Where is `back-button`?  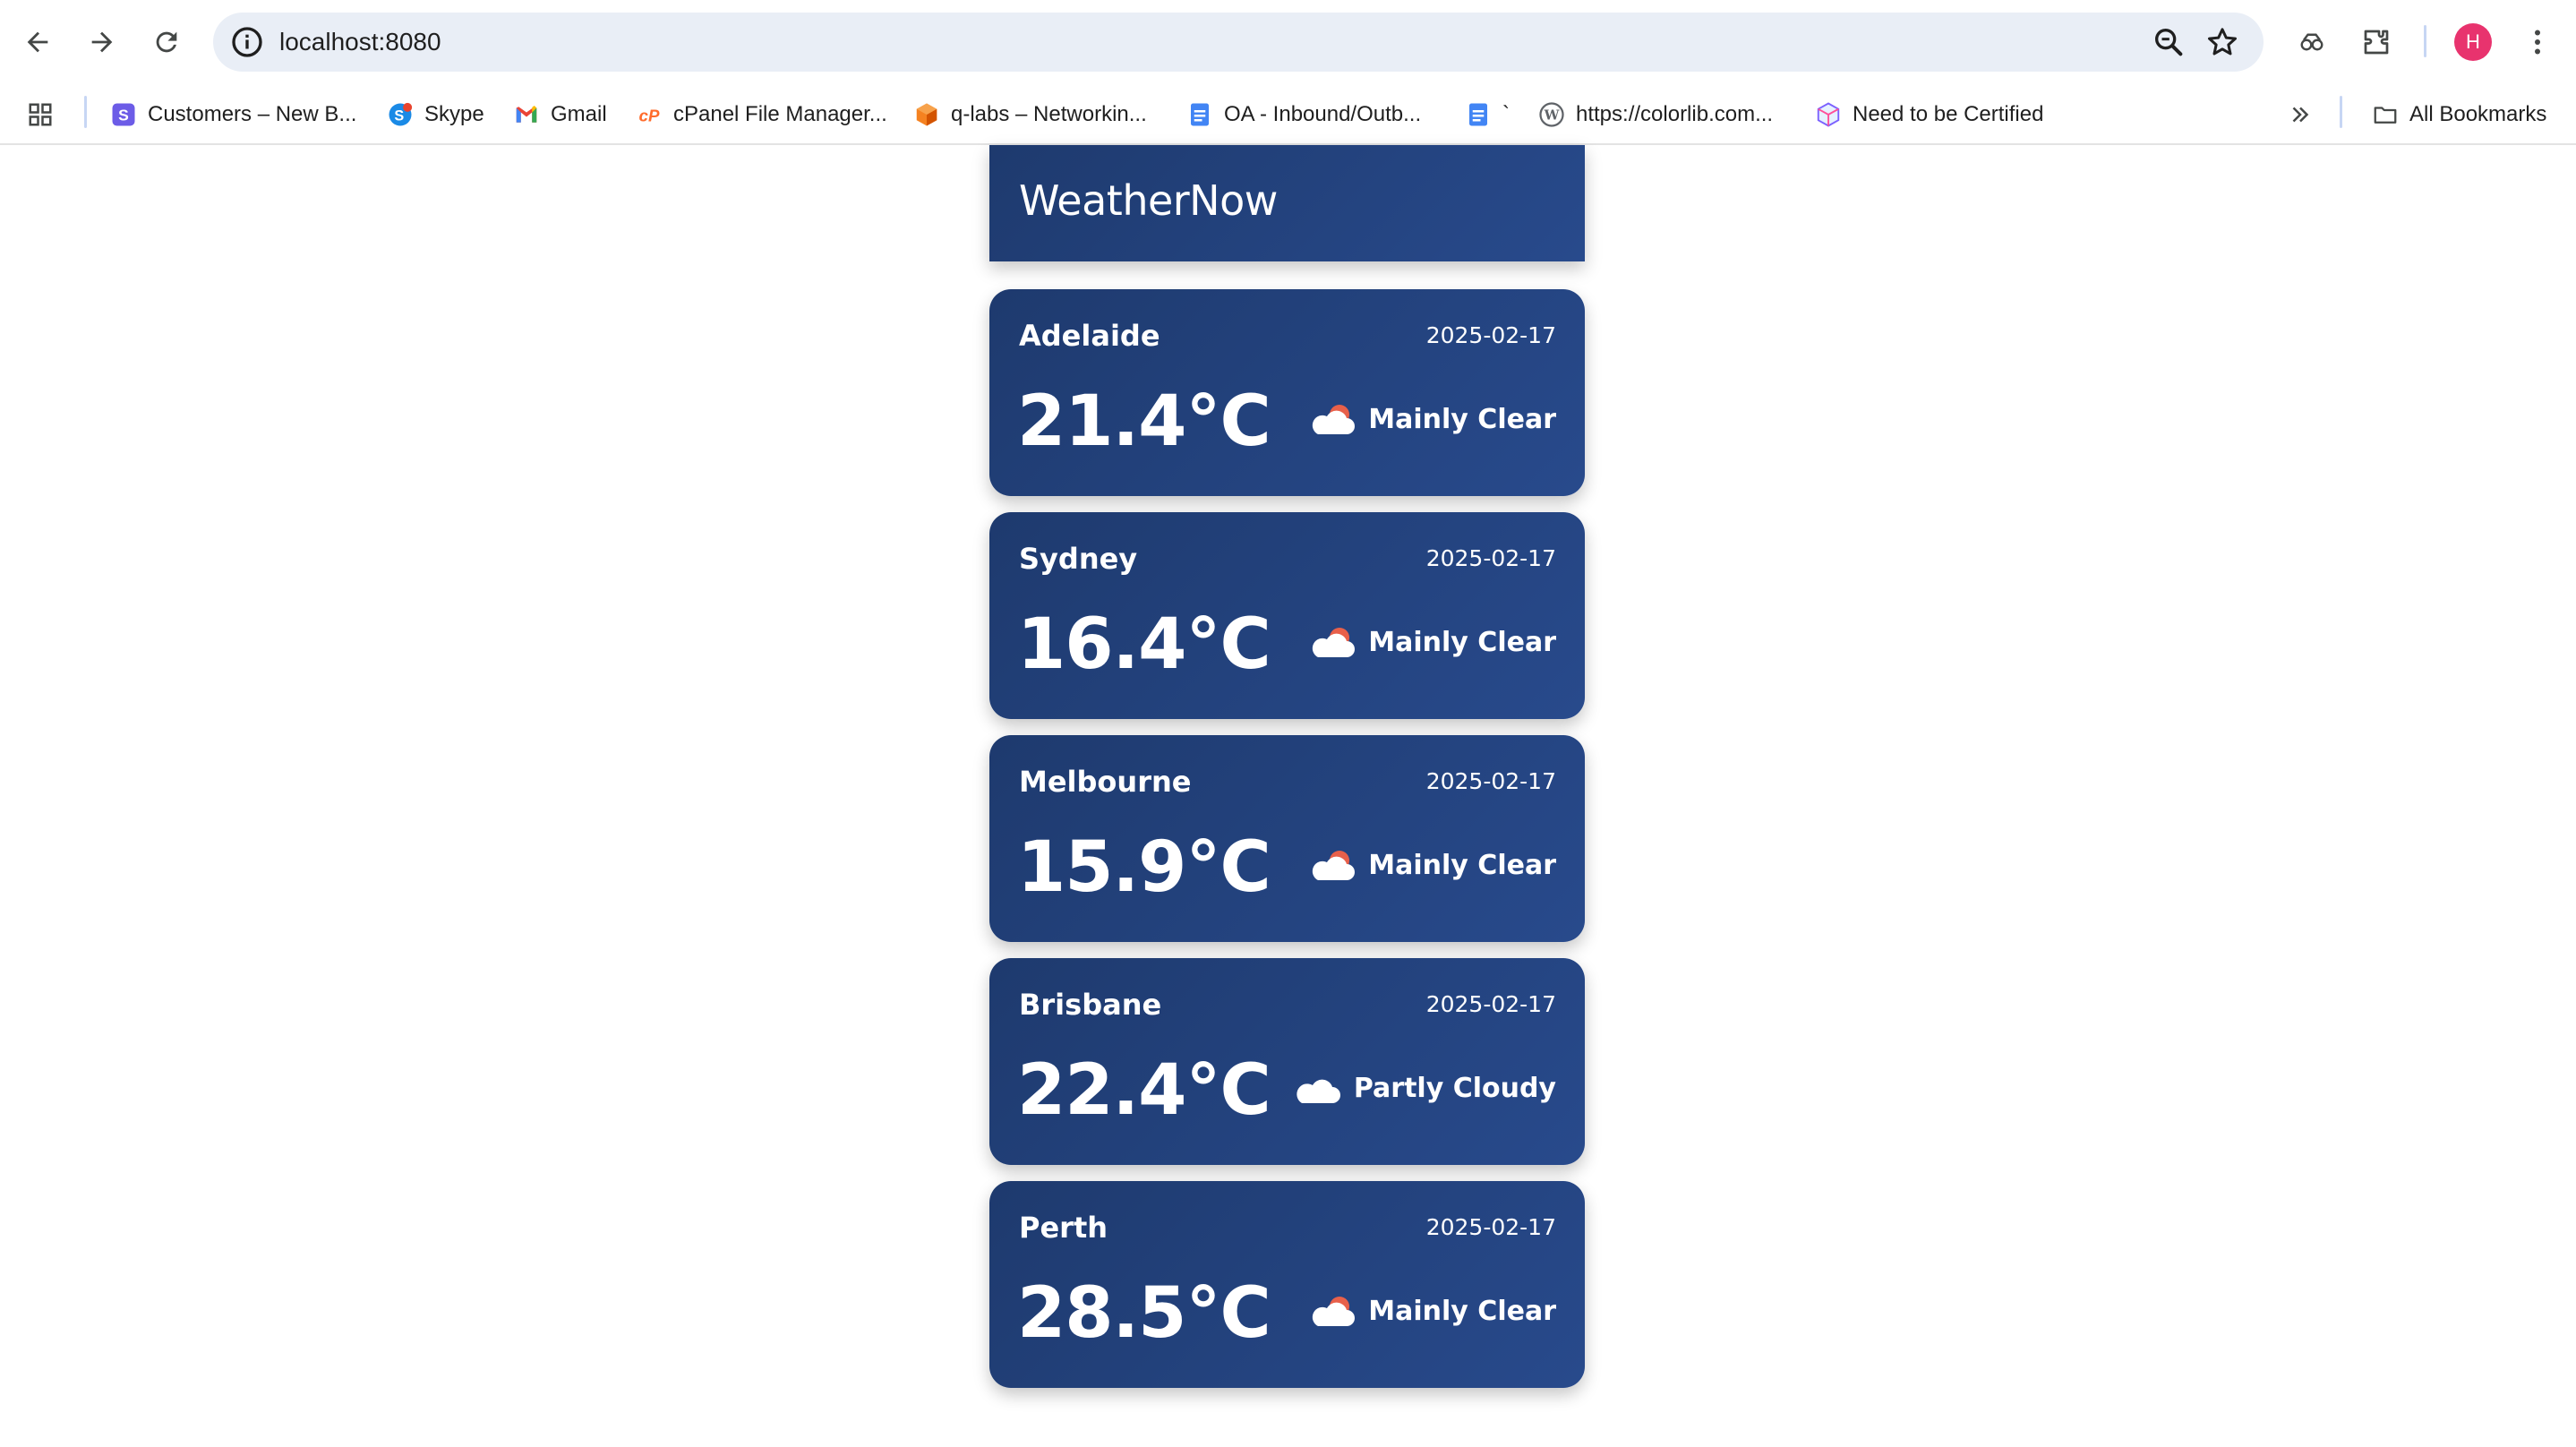 back-button is located at coordinates (38, 42).